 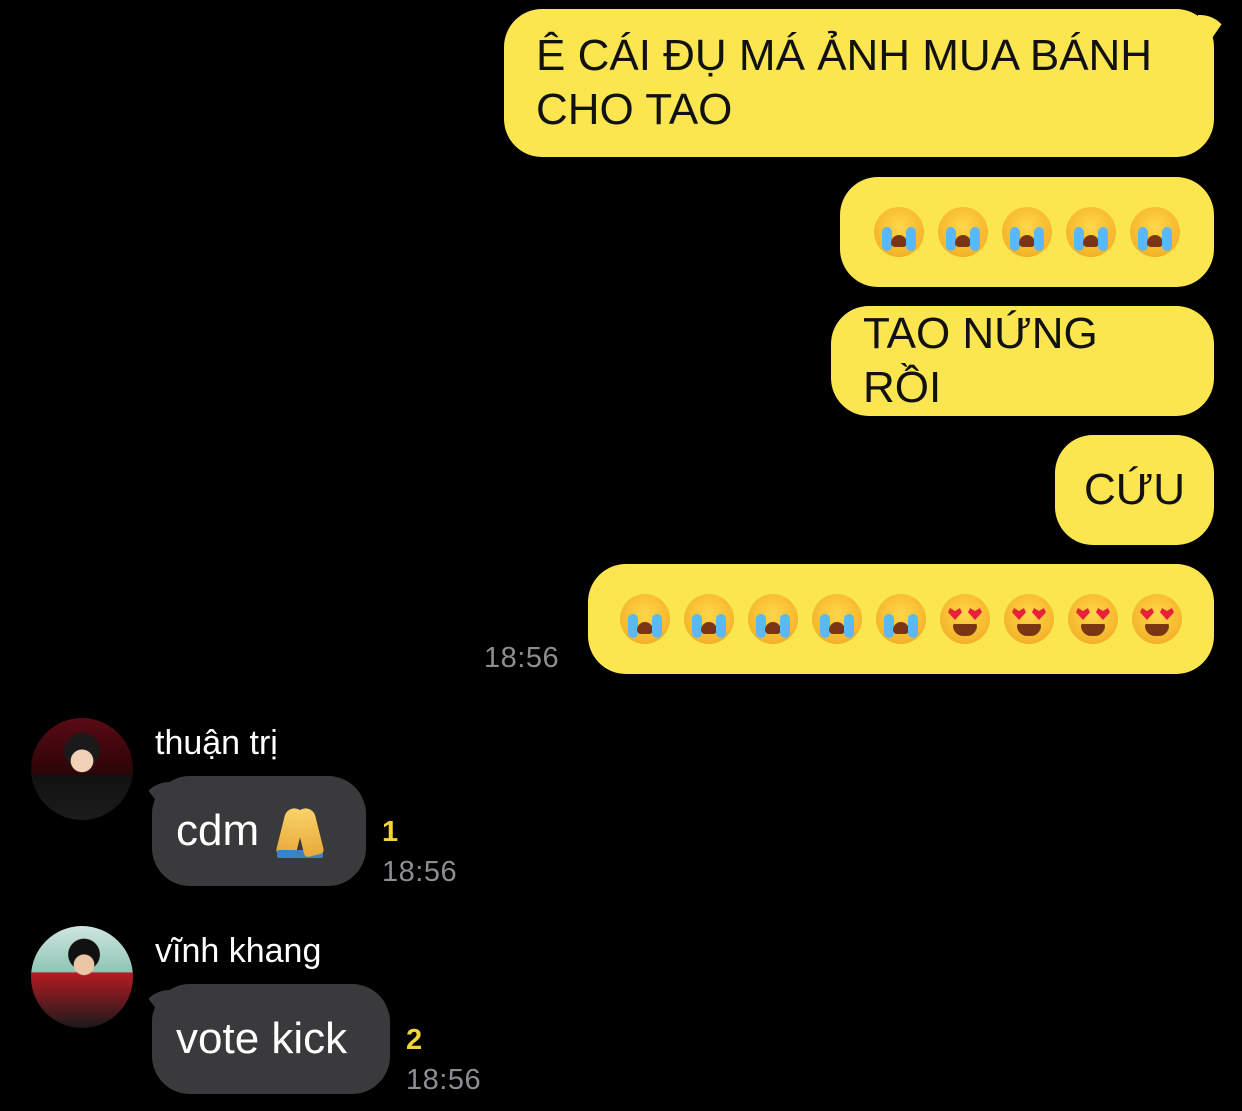 What do you see at coordinates (218, 830) in the screenshot?
I see `message-text: cdm` at bounding box center [218, 830].